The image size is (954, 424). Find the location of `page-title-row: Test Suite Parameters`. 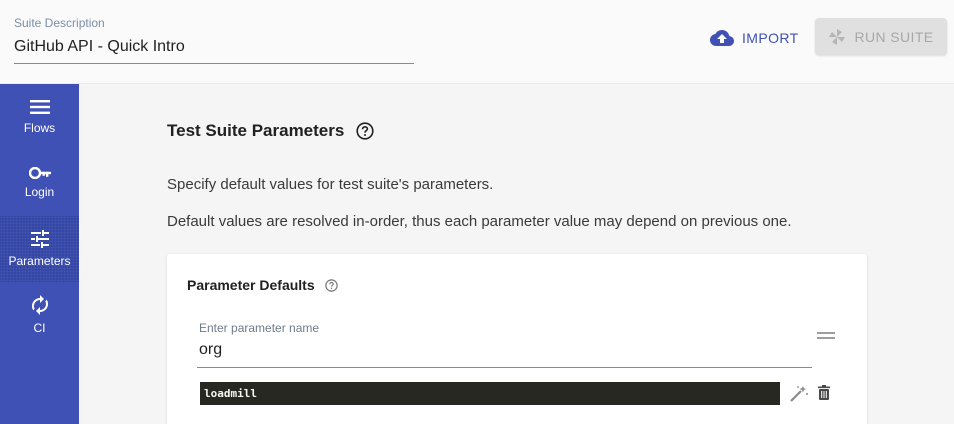

page-title-row: Test Suite Parameters is located at coordinates (270, 131).